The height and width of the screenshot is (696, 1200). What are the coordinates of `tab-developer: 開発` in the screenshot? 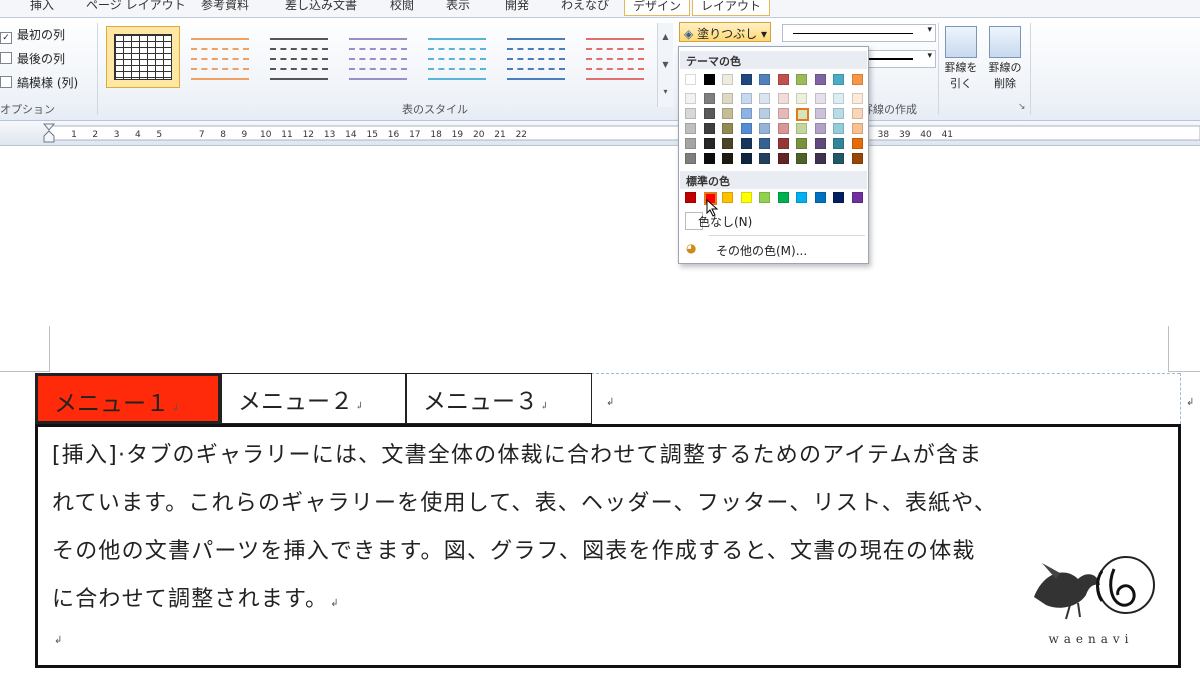 It's located at (517, 6).